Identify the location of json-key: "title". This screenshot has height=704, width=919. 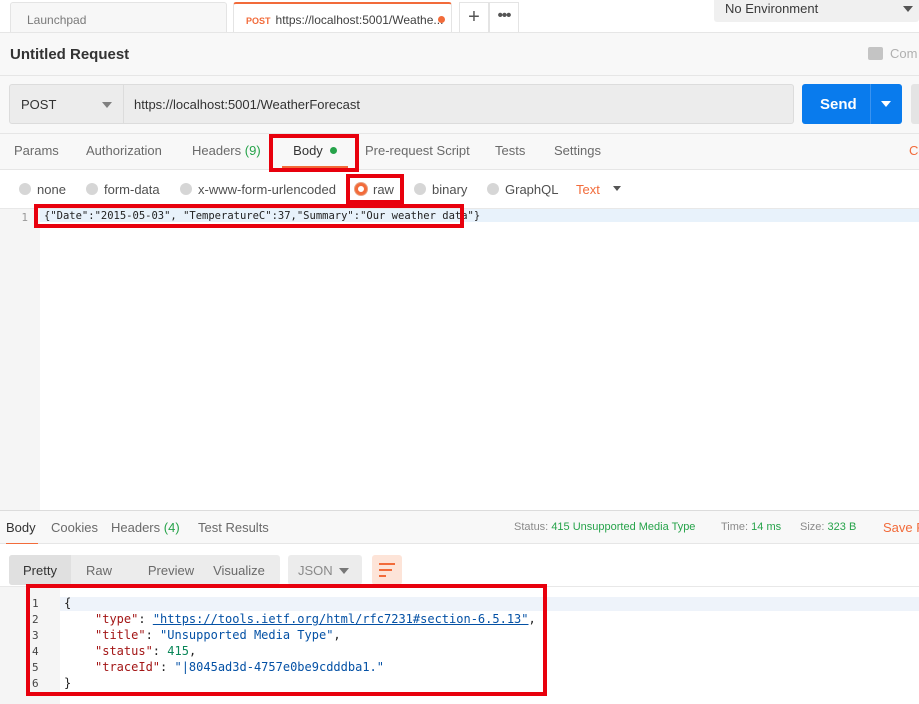
(120, 635).